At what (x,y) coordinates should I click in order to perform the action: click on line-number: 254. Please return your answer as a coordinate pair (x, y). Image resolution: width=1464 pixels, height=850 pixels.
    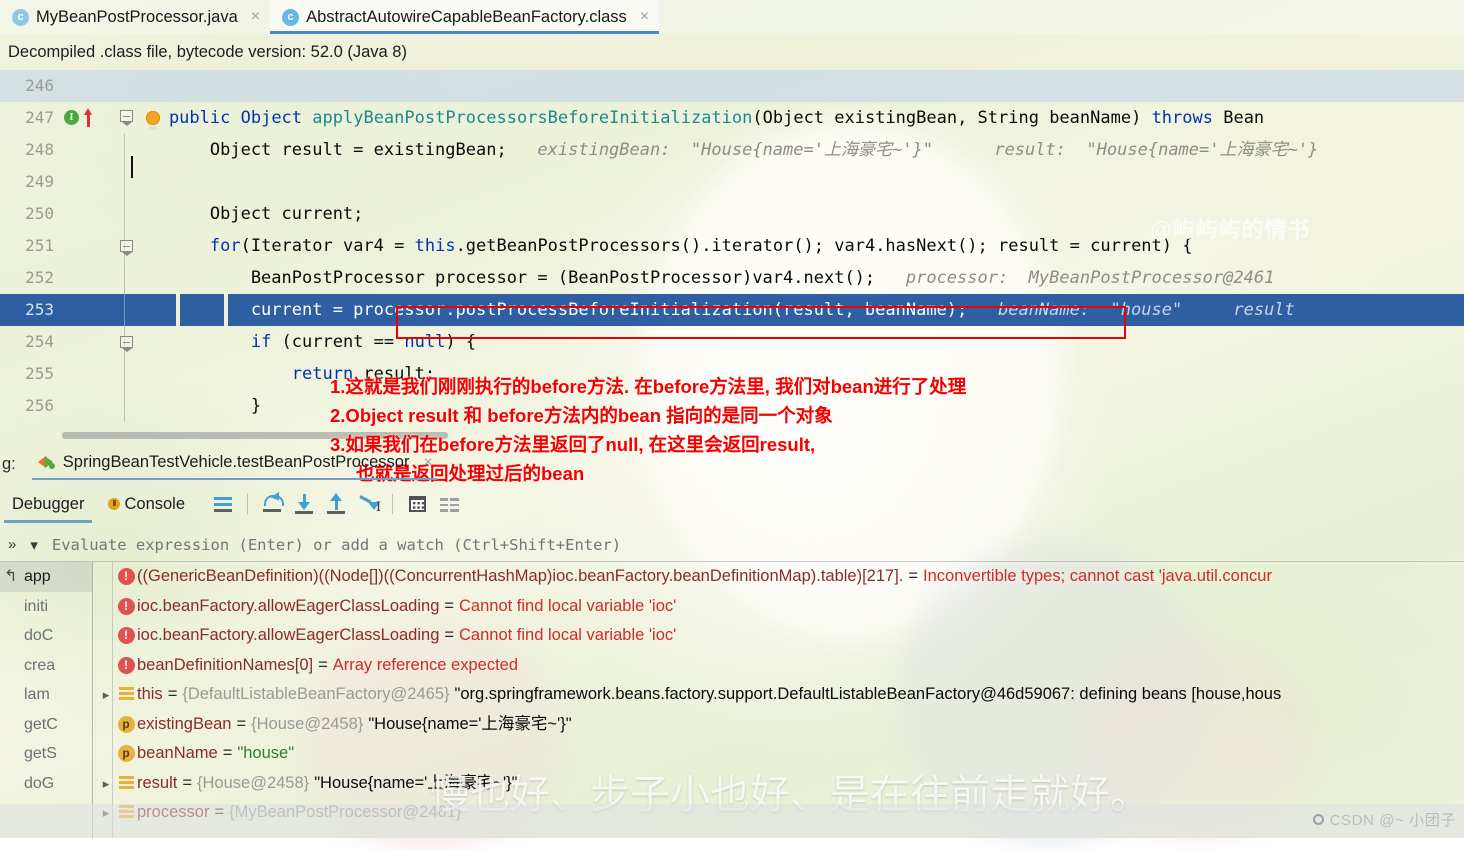
    Looking at the image, I should click on (31, 342).